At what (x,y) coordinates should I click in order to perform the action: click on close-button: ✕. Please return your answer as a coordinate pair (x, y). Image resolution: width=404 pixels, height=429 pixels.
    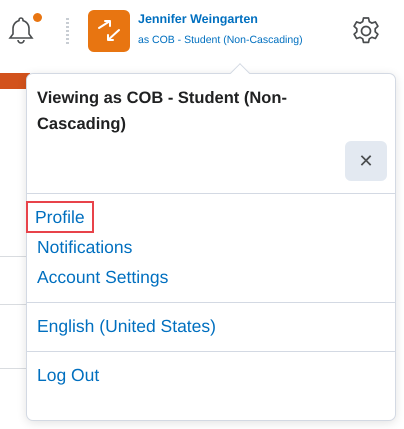
    Looking at the image, I should click on (366, 161).